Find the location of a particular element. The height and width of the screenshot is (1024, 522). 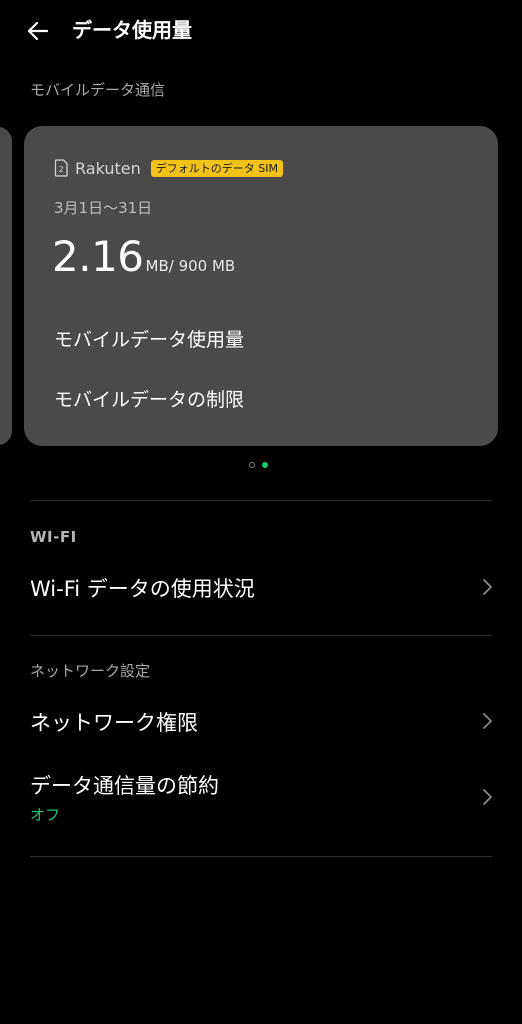

data-usage-readout: 2.16 MB / 900 MB is located at coordinates (143, 256).